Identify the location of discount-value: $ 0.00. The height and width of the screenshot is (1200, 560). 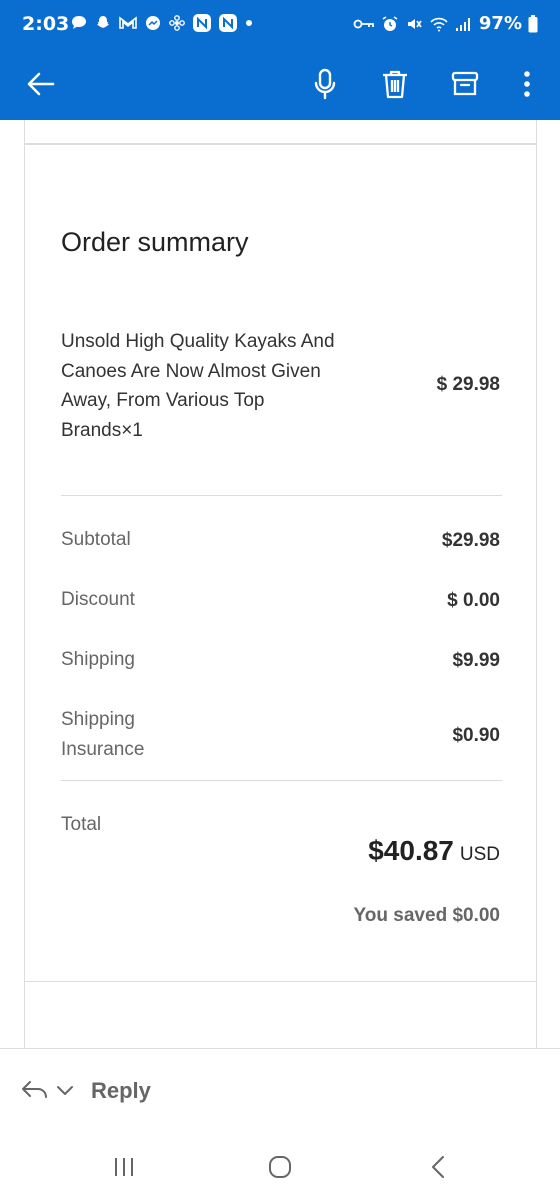
(473, 600).